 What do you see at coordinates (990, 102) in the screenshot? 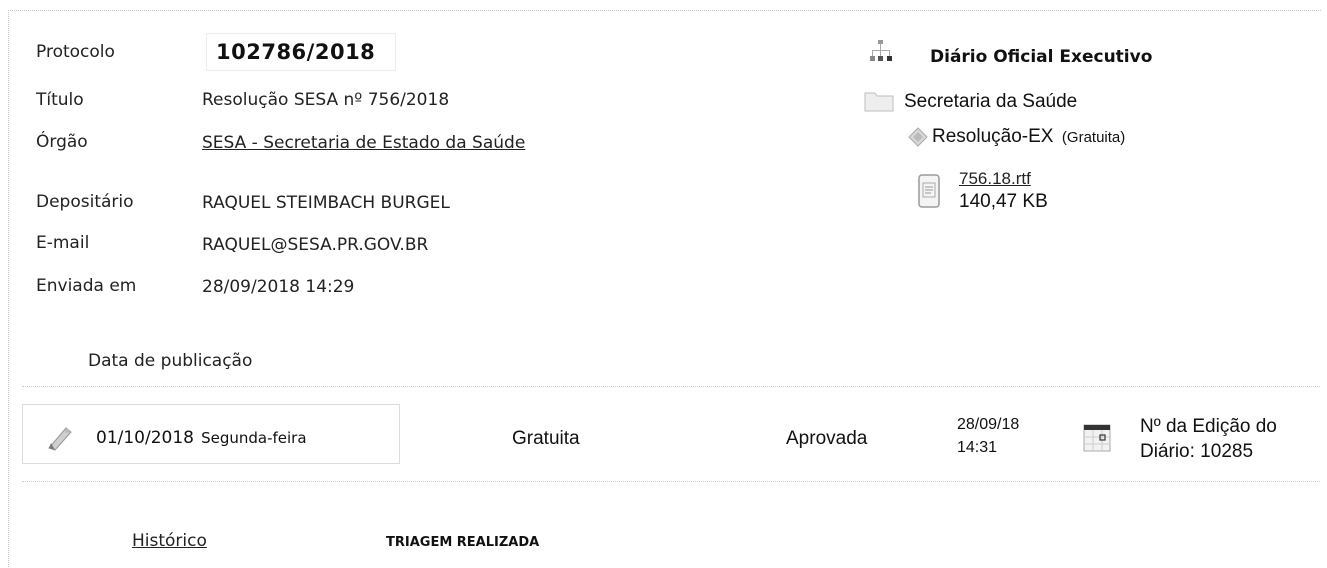
I see `folder-label: Secretaria da Saúde` at bounding box center [990, 102].